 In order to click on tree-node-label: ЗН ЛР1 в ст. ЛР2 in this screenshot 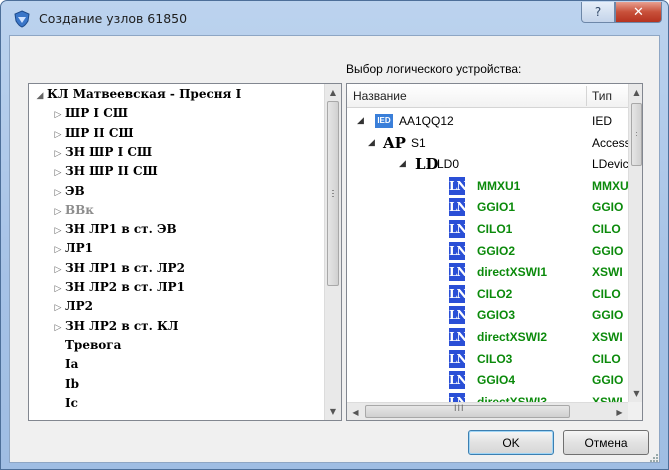, I will do `click(125, 267)`.